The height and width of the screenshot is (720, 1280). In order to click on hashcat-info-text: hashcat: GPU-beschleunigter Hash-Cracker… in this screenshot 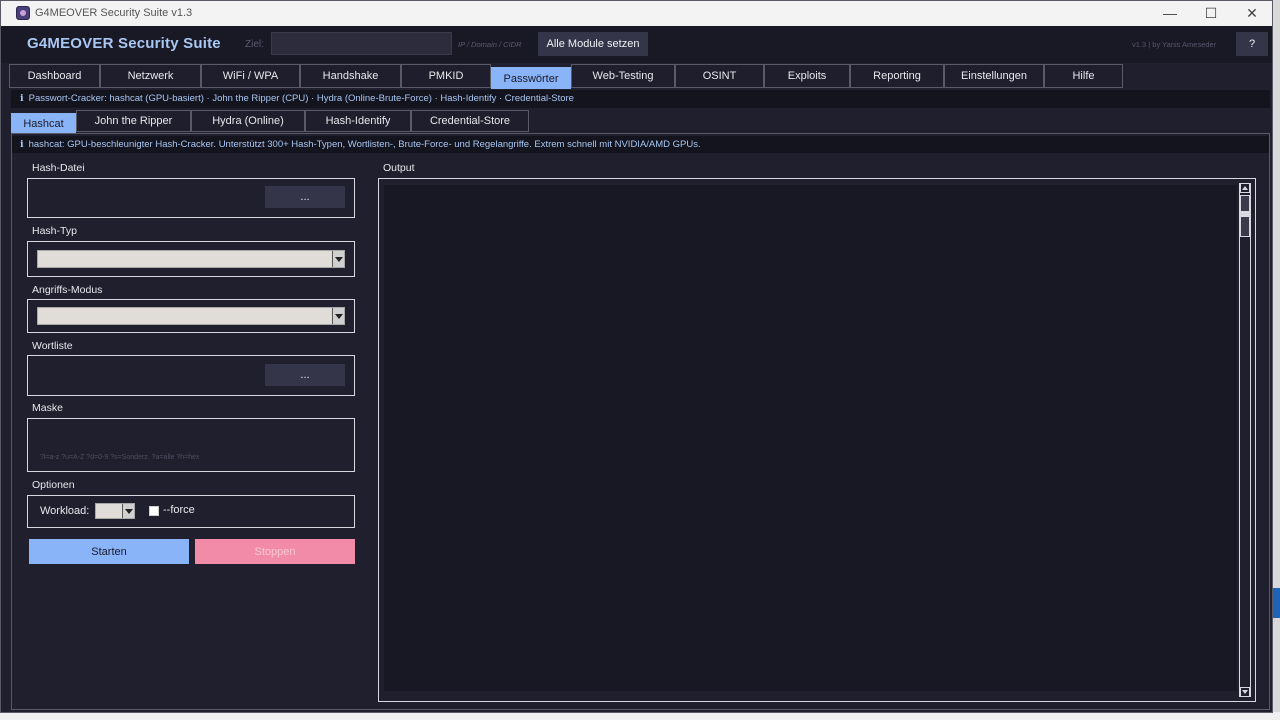, I will do `click(364, 144)`.